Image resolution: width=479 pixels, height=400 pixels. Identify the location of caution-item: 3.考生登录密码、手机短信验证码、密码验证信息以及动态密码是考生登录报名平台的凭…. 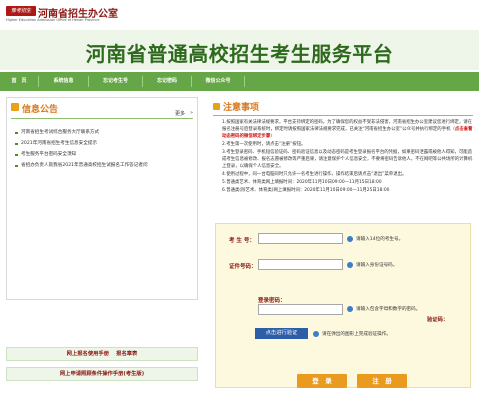
(347, 159).